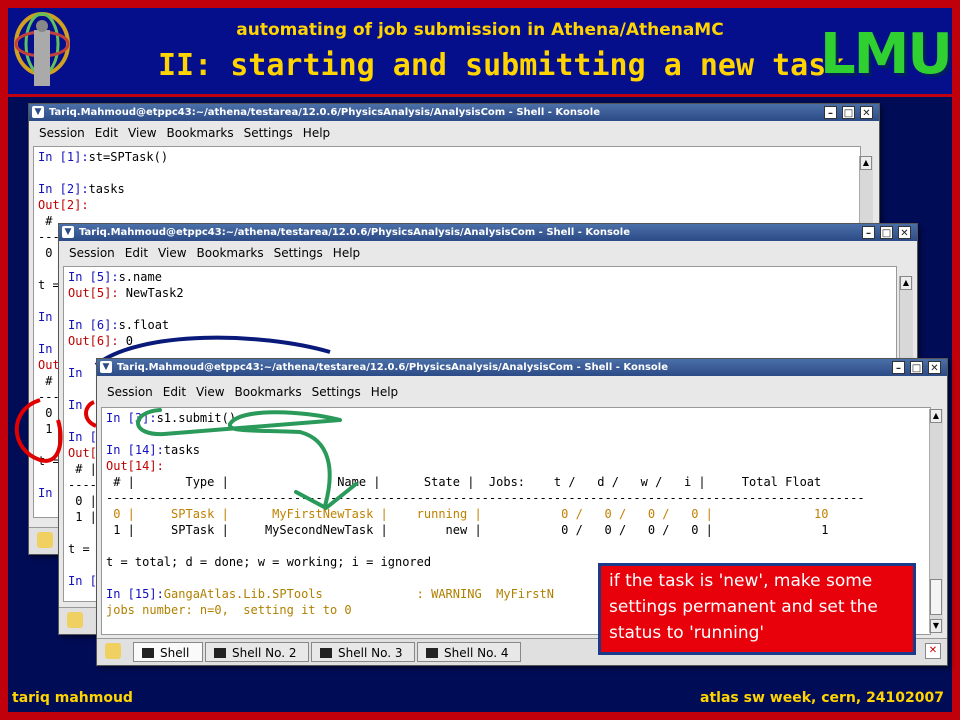  What do you see at coordinates (516, 450) in the screenshot?
I see `terminal-line: In [14]:tasks` at bounding box center [516, 450].